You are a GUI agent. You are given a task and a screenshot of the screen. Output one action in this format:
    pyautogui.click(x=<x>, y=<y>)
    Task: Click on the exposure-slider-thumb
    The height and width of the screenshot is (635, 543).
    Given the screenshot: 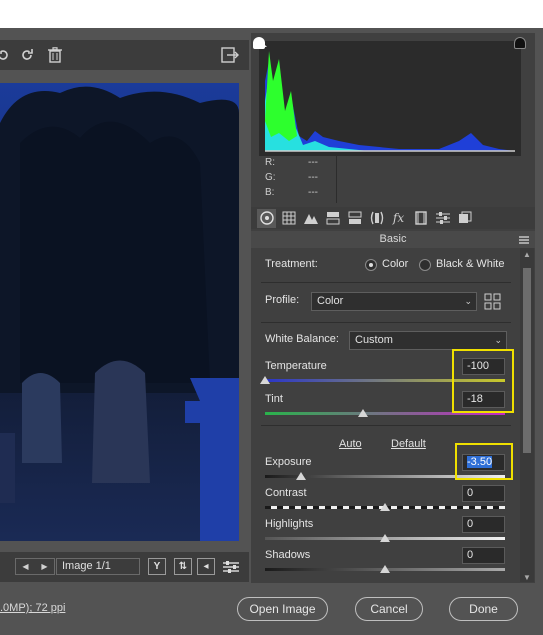 What is the action you would take?
    pyautogui.click(x=301, y=476)
    